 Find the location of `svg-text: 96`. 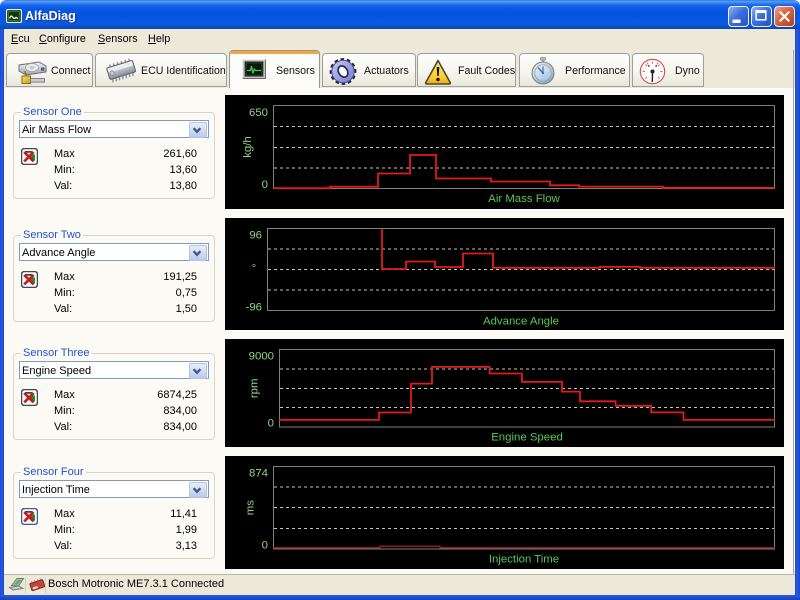

svg-text: 96 is located at coordinates (255, 236).